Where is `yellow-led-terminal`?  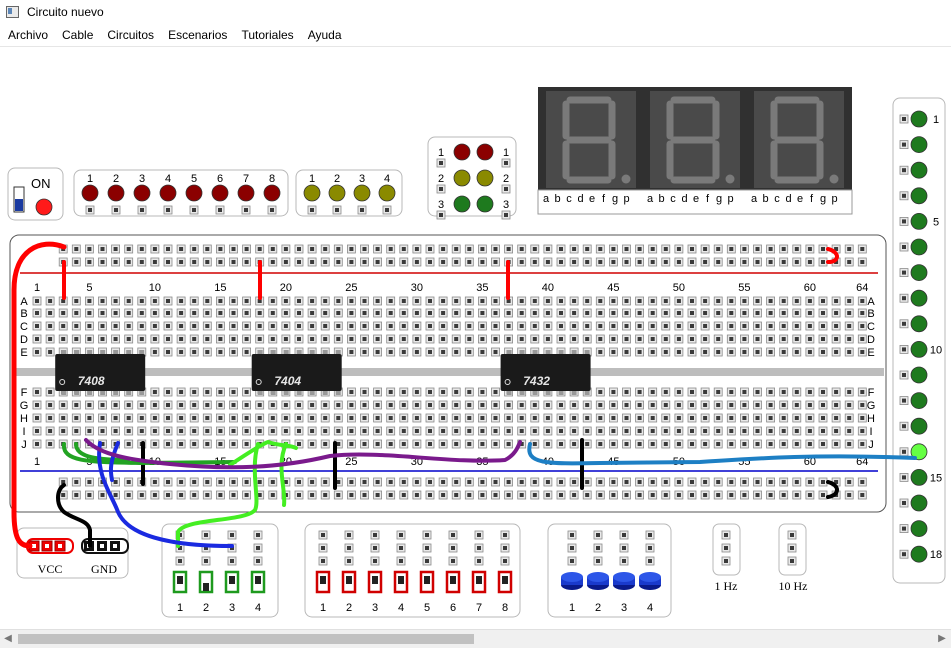
yellow-led-terminal is located at coordinates (337, 210).